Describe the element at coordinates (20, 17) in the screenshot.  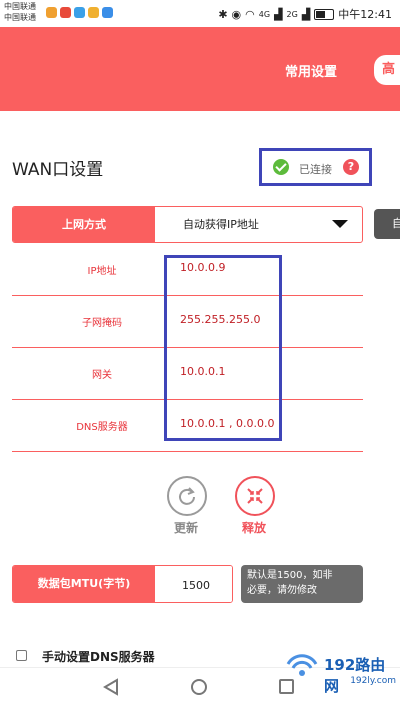
I see `carrier-label-2: 中国联通` at that location.